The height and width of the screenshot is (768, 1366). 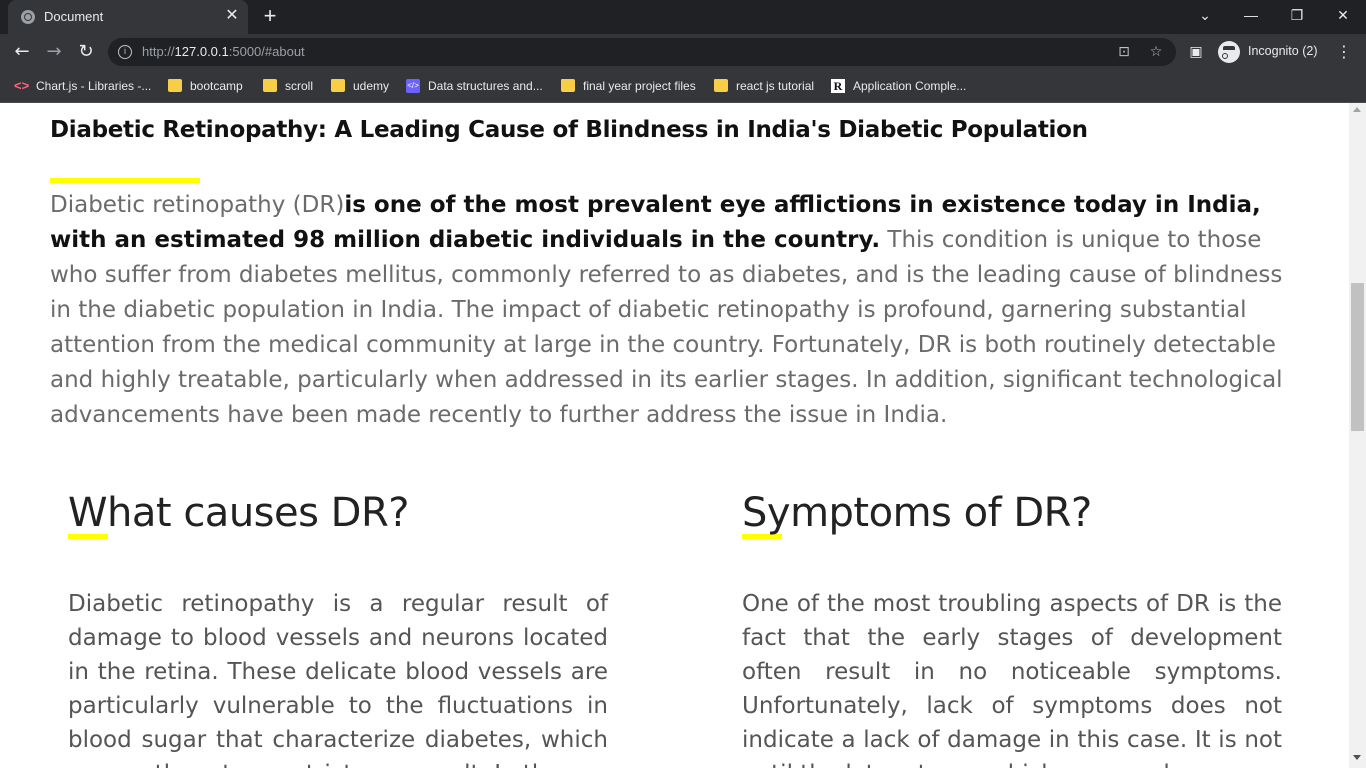 What do you see at coordinates (1357, 109) in the screenshot?
I see `scroll-up-arrow-icon` at bounding box center [1357, 109].